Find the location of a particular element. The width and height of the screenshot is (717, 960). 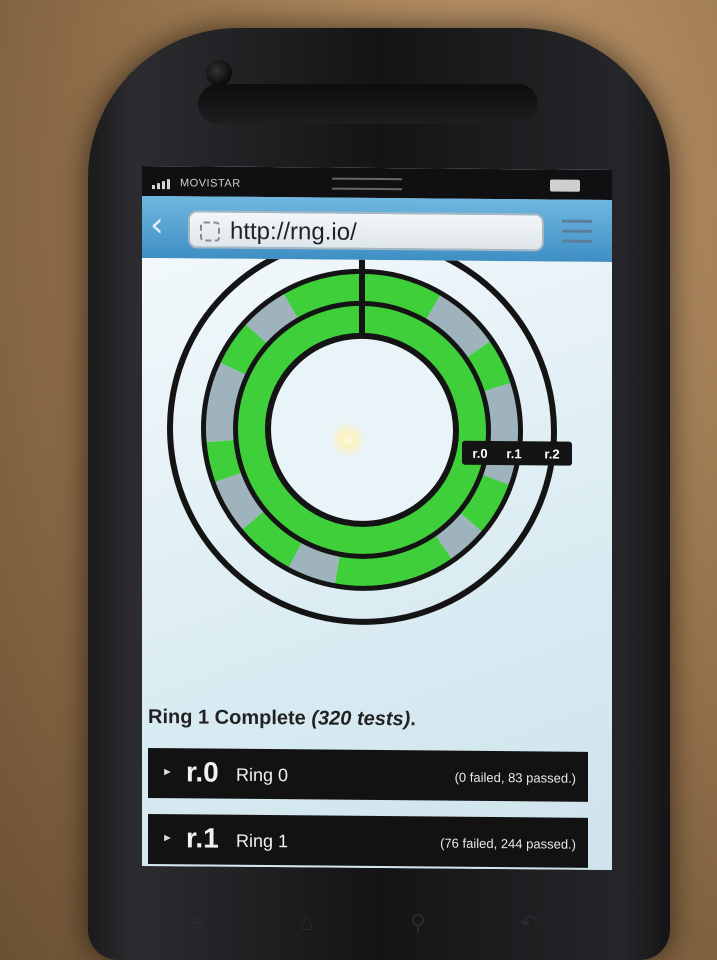

url-text: http://rng.io/ is located at coordinates (293, 231).